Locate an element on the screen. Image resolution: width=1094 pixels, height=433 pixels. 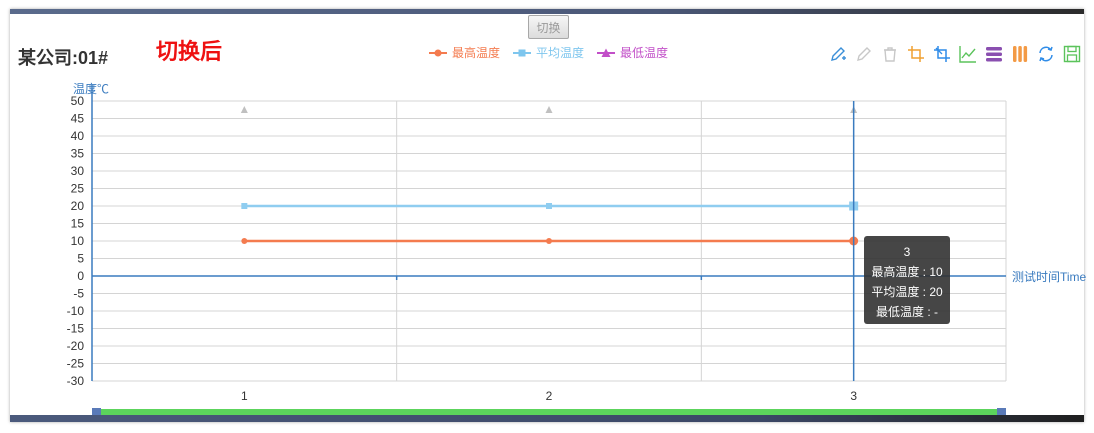
y-tick-label: 20 is located at coordinates (78, 206).